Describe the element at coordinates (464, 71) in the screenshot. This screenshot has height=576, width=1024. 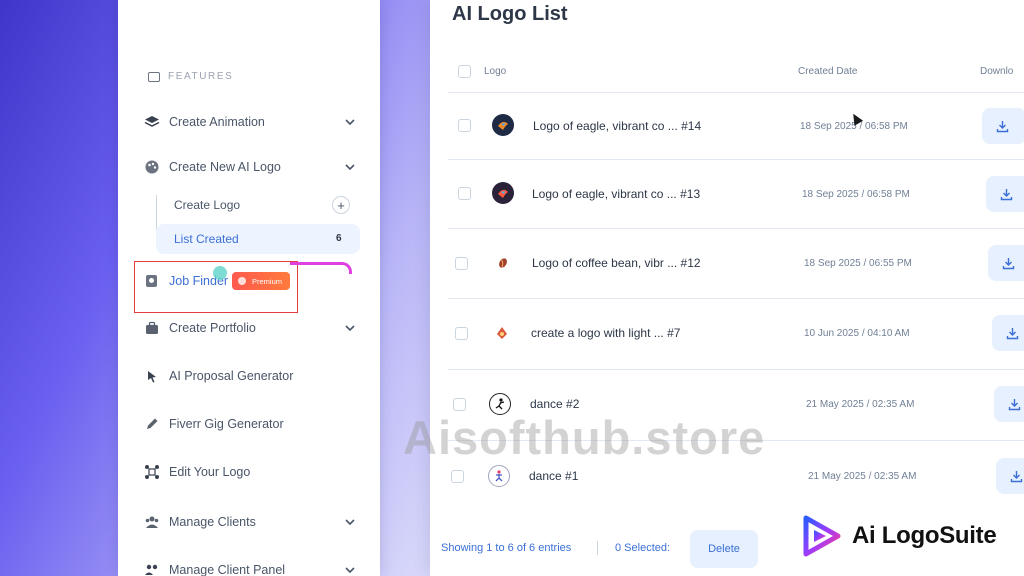
I see `select-all-checkbox` at that location.